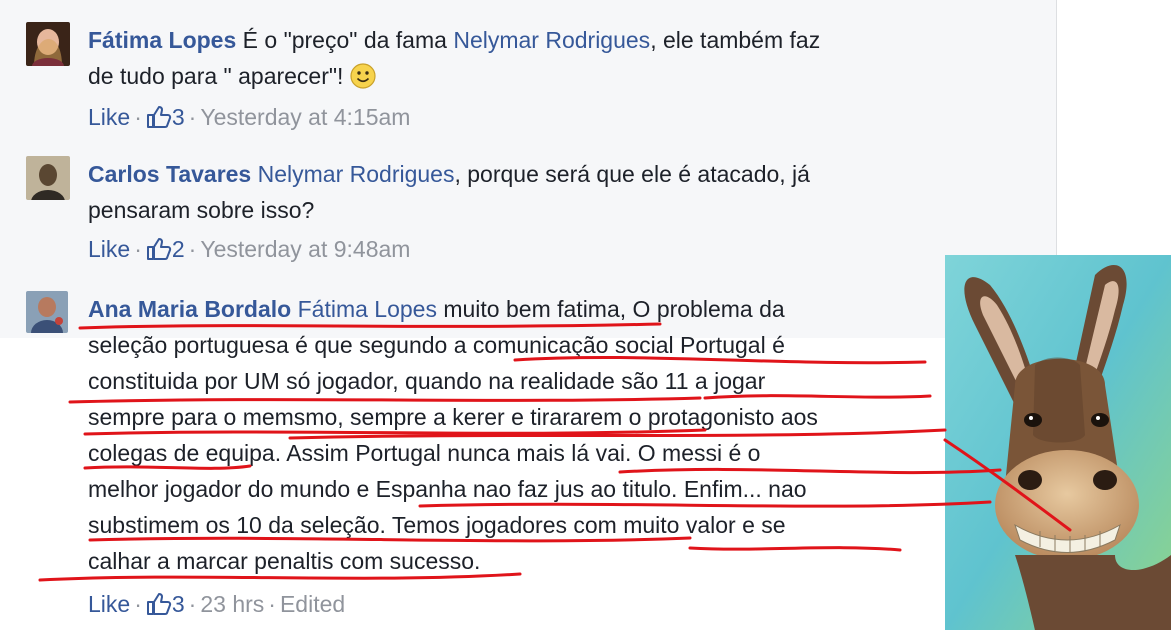  I want to click on comment-meta: Like · 2 · Yesterday at 9:48am, so click(249, 251).